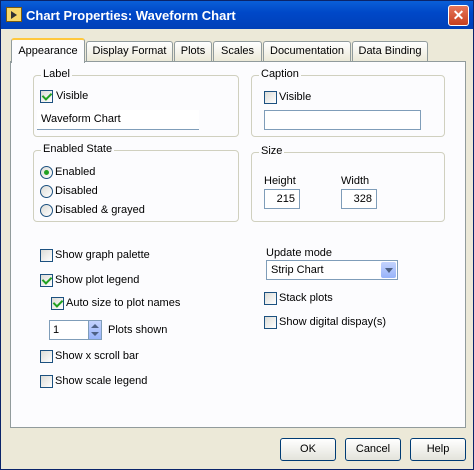 This screenshot has width=474, height=470. What do you see at coordinates (14, 14) in the screenshot?
I see `labview-app-icon` at bounding box center [14, 14].